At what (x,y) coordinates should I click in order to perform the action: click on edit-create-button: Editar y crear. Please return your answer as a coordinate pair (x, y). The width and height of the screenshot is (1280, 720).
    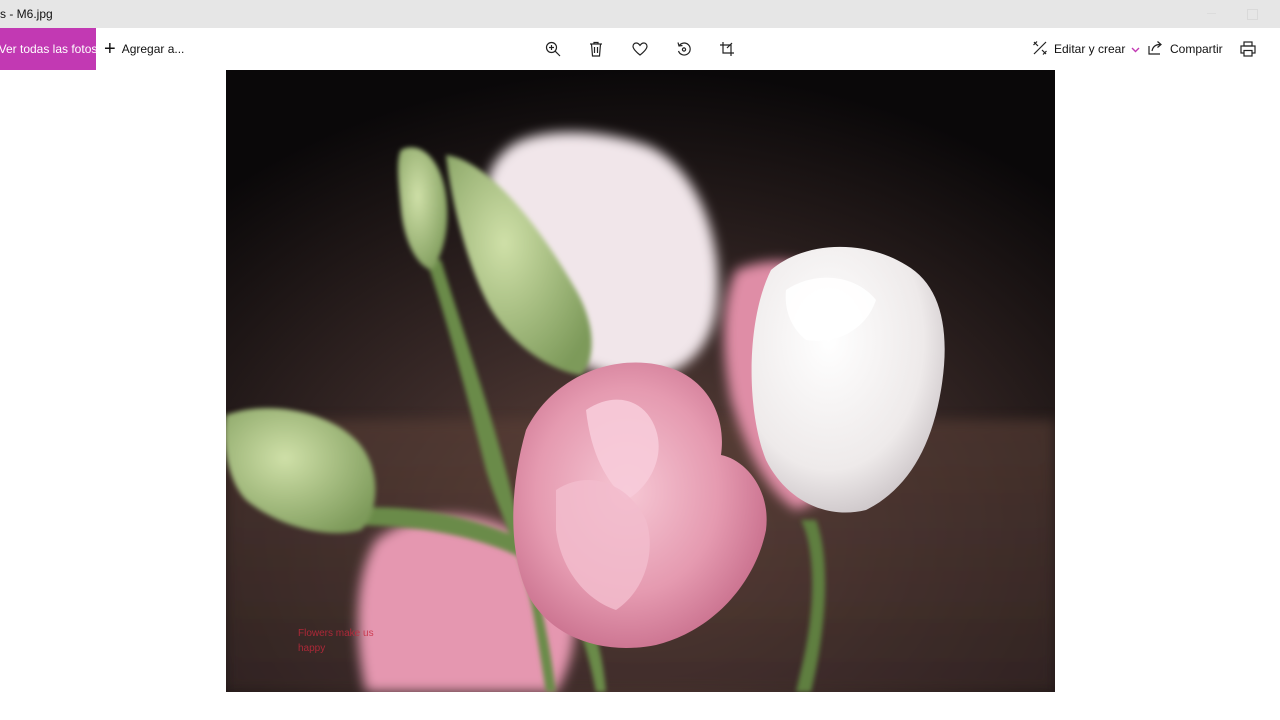
    Looking at the image, I should click on (1089, 49).